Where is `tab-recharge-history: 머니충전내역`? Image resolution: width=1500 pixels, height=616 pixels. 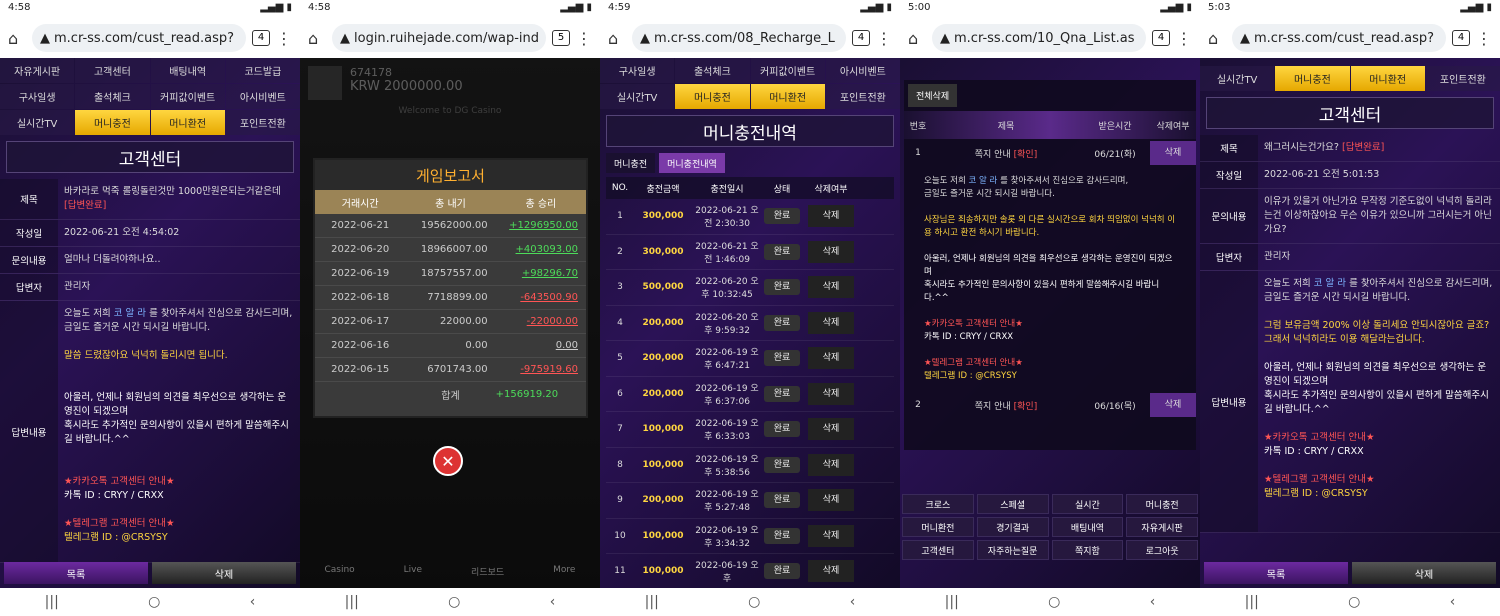 tab-recharge-history: 머니충전내역 is located at coordinates (692, 163).